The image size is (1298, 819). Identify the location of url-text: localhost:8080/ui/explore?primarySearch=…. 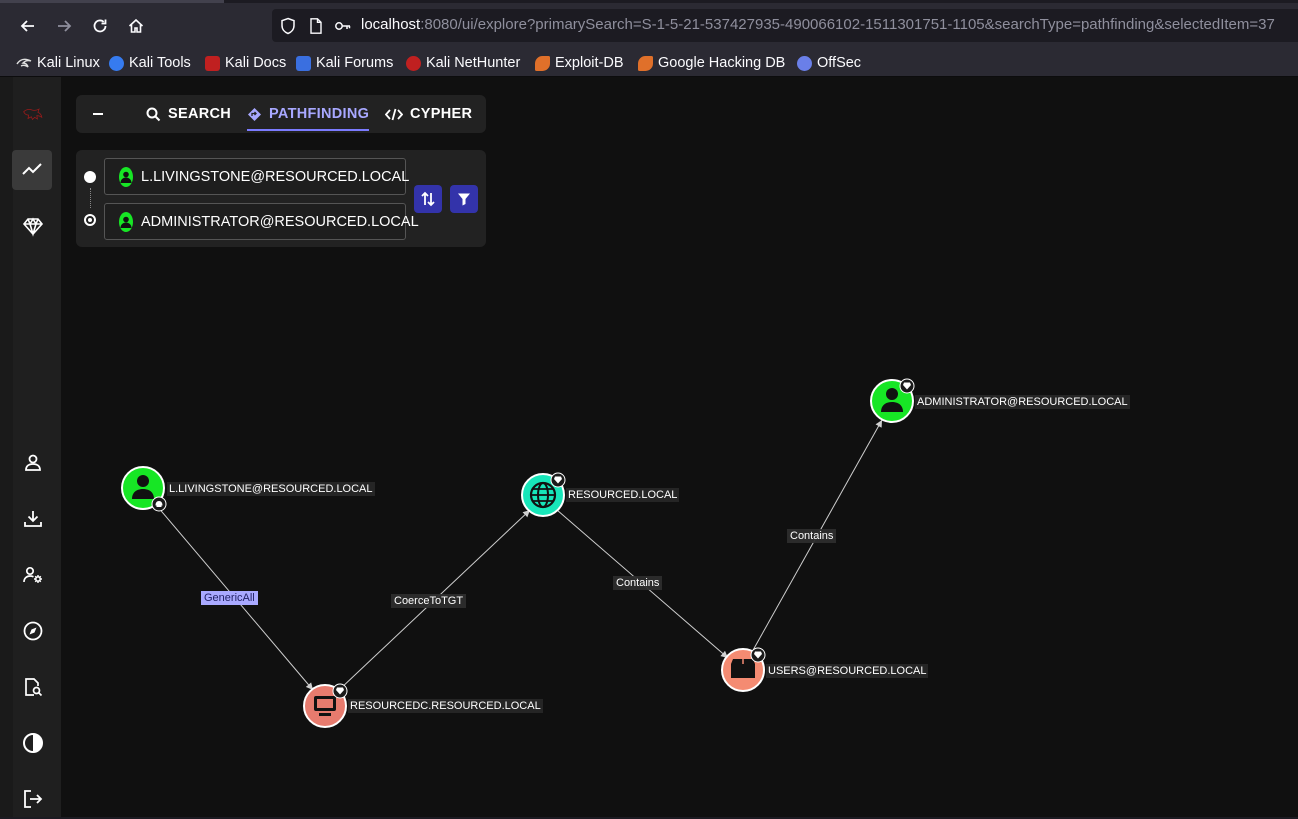
(818, 24).